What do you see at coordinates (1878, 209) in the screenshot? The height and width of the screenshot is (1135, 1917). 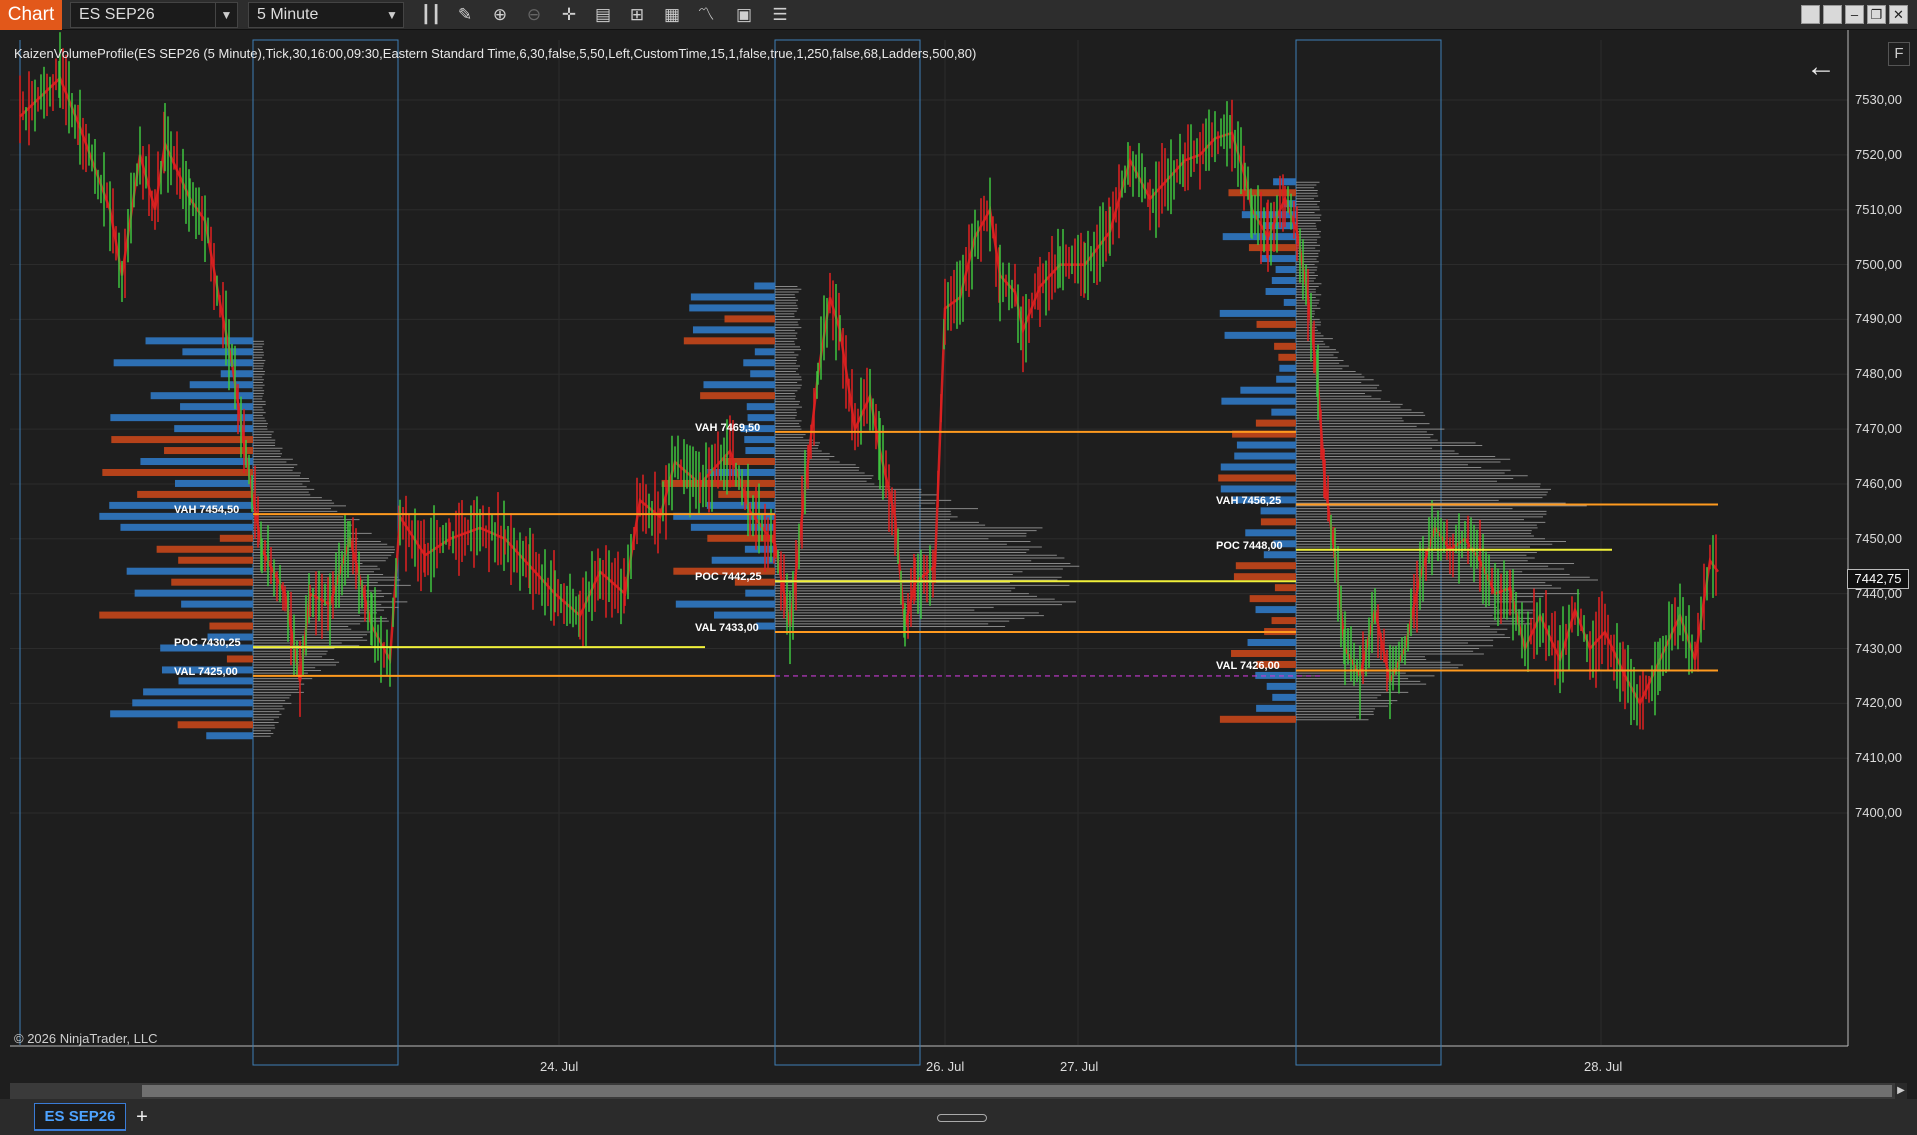 I see `price-tick-label: 7510,00` at bounding box center [1878, 209].